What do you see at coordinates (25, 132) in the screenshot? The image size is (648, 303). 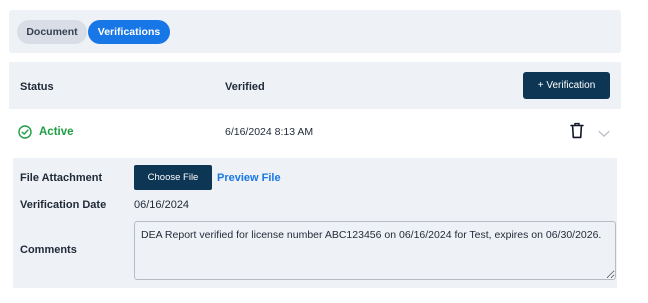 I see `check-circle-icon` at bounding box center [25, 132].